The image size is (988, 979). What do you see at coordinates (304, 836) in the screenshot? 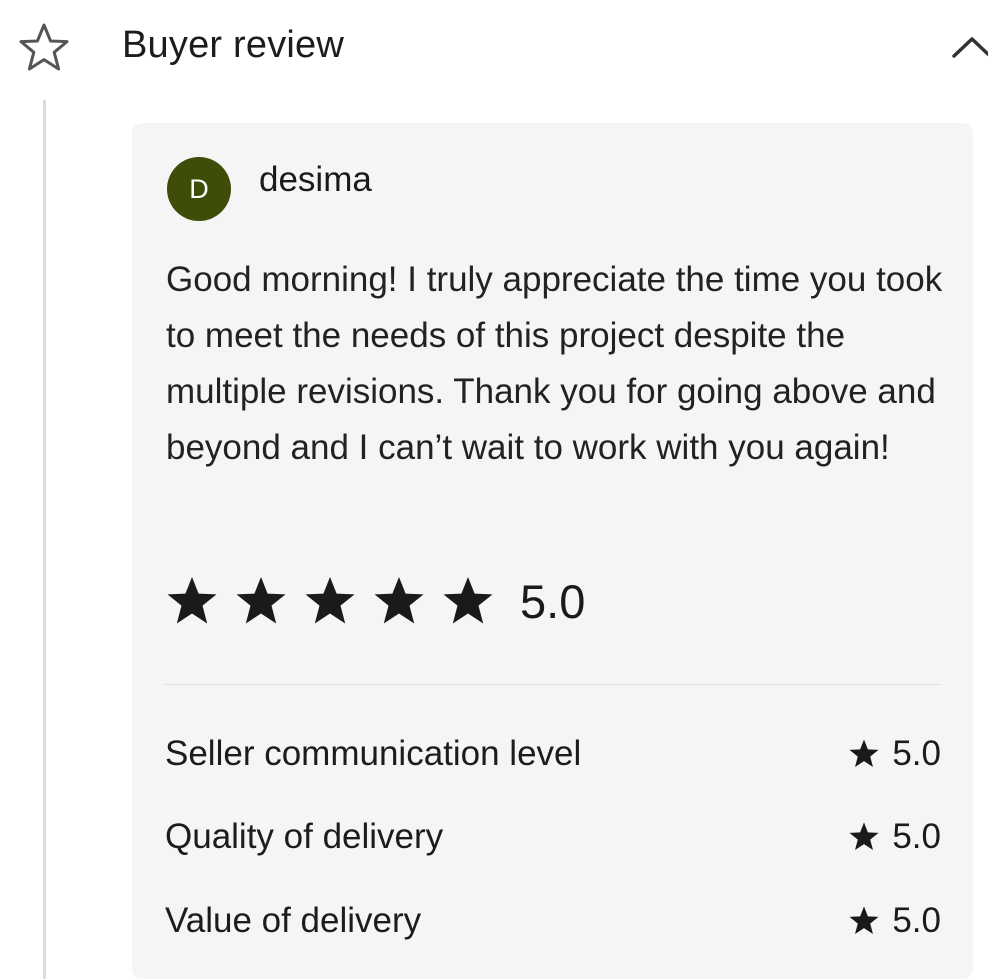
I see `rating-label: Quality of delivery` at bounding box center [304, 836].